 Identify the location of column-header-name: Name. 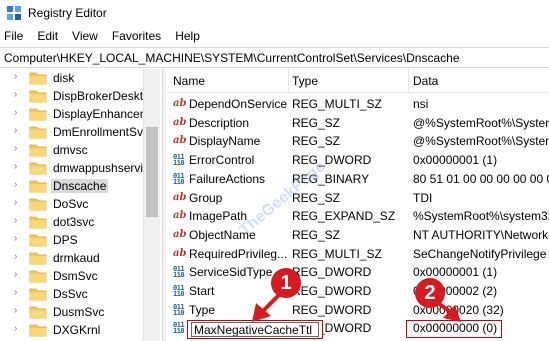
(189, 81).